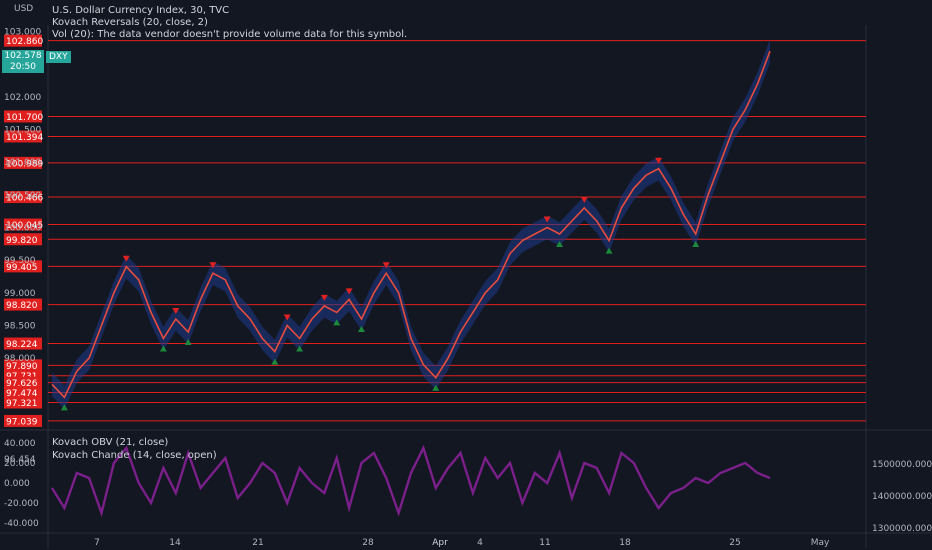 Image resolution: width=932 pixels, height=550 pixels. I want to click on y-tick-label: 98.000, so click(20, 359).